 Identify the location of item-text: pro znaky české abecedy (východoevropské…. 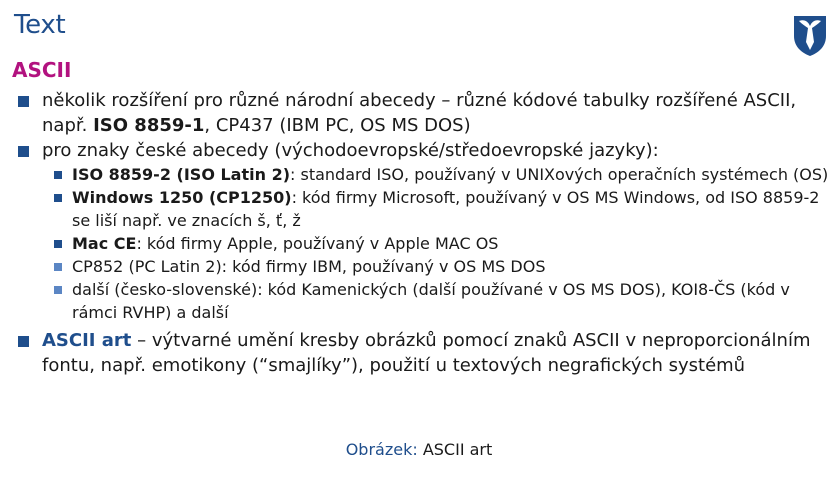
(350, 150).